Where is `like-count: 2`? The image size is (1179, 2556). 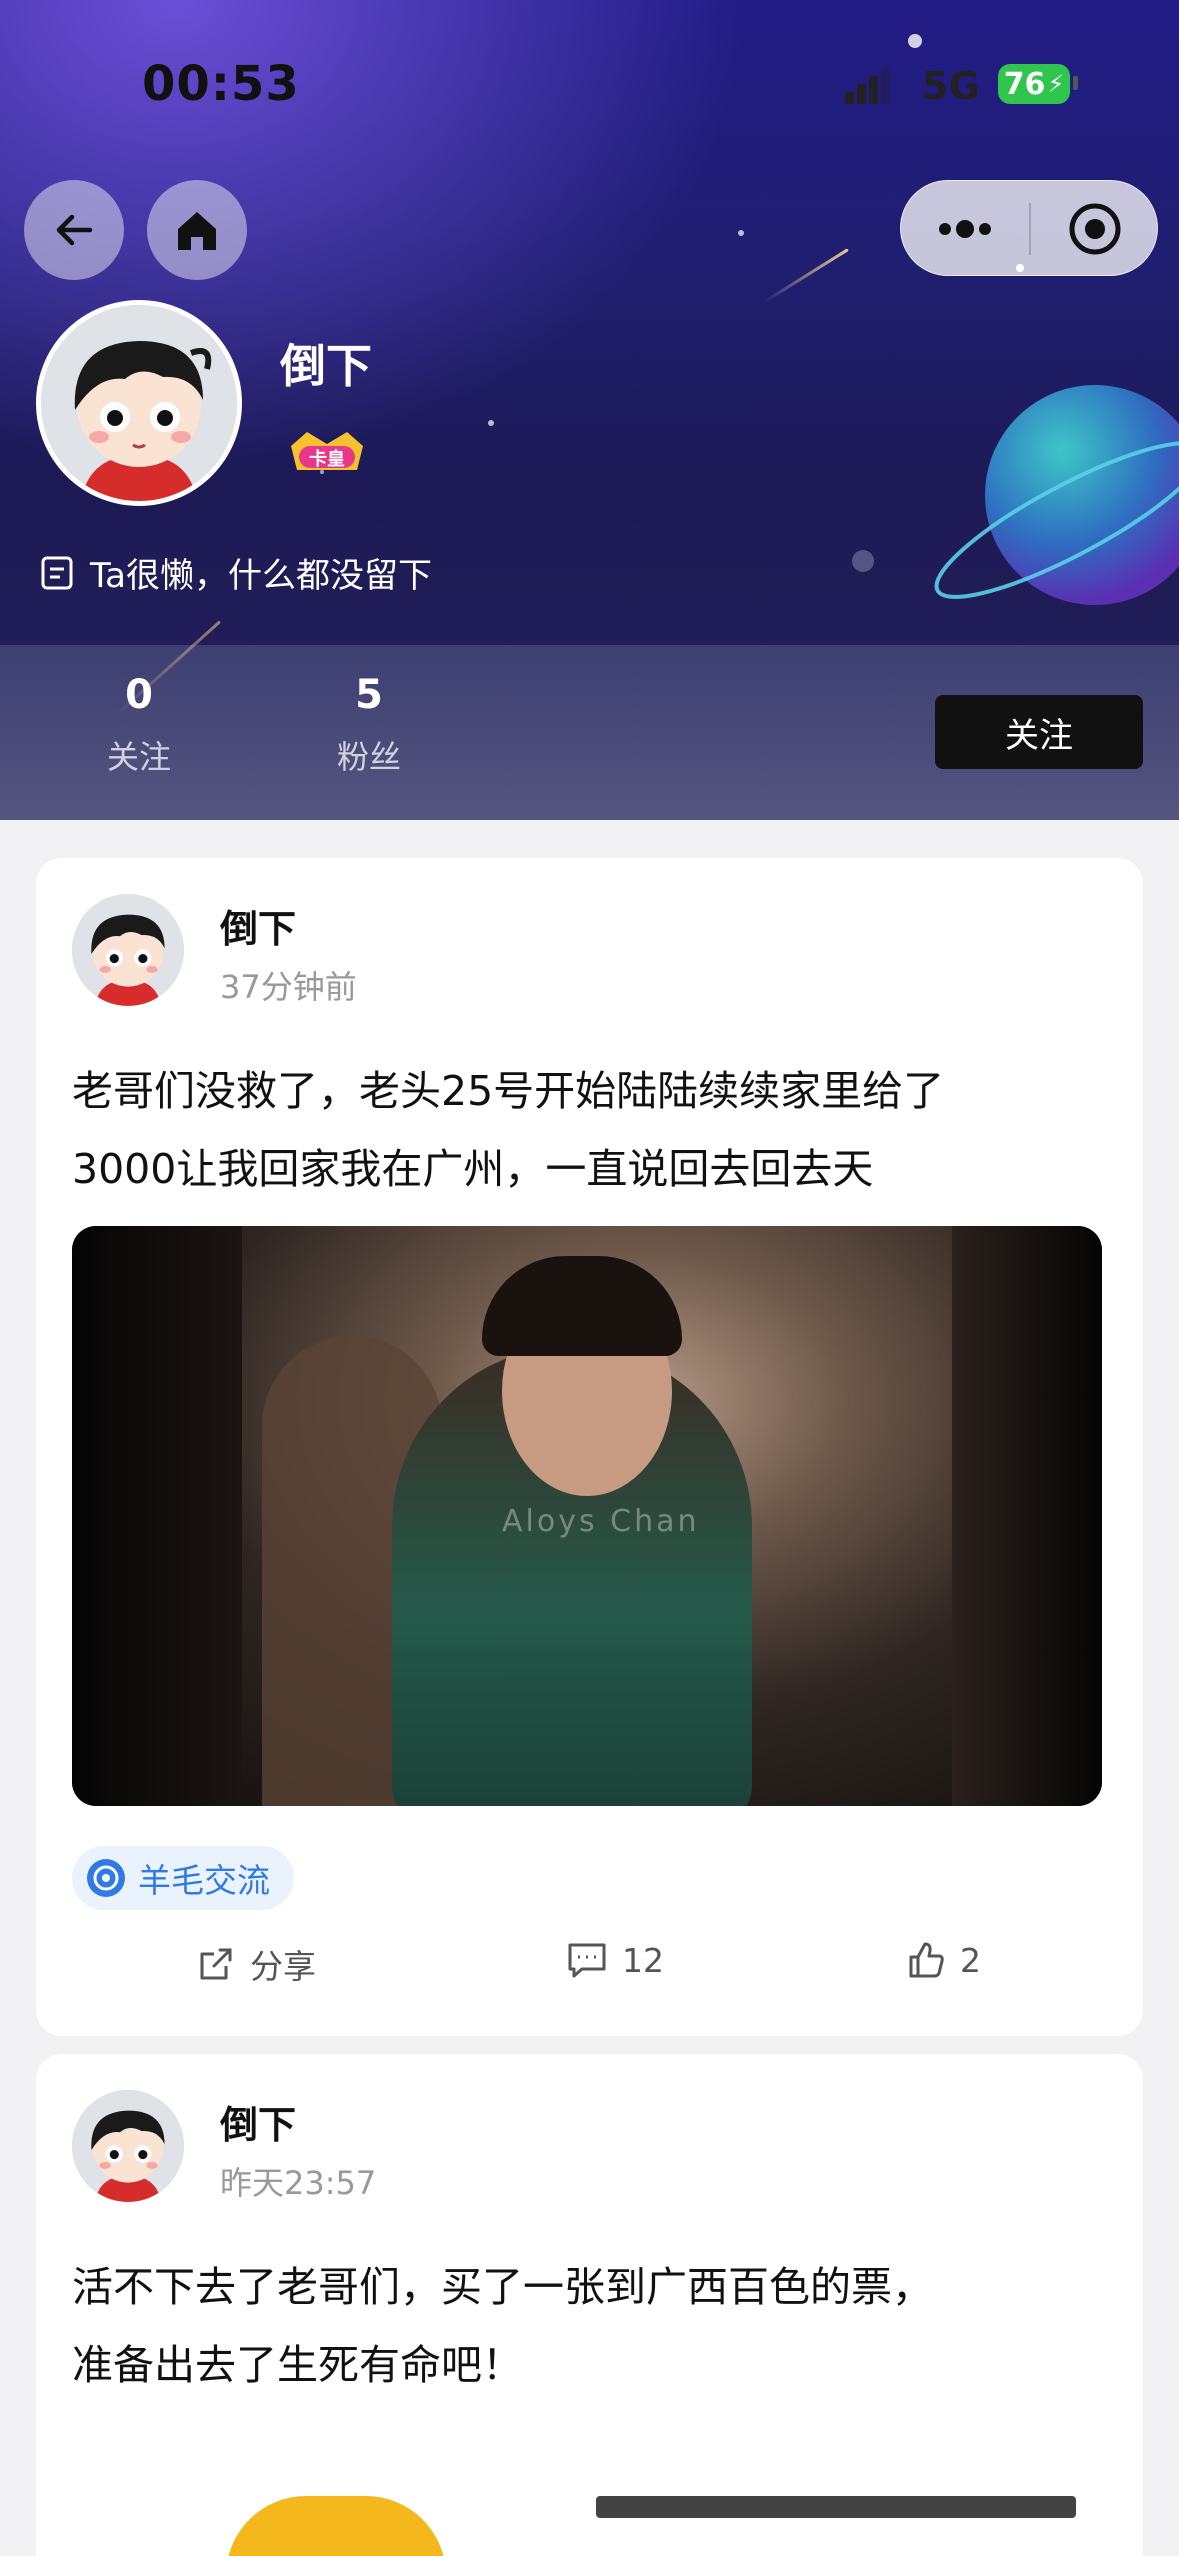
like-count: 2 is located at coordinates (970, 1960).